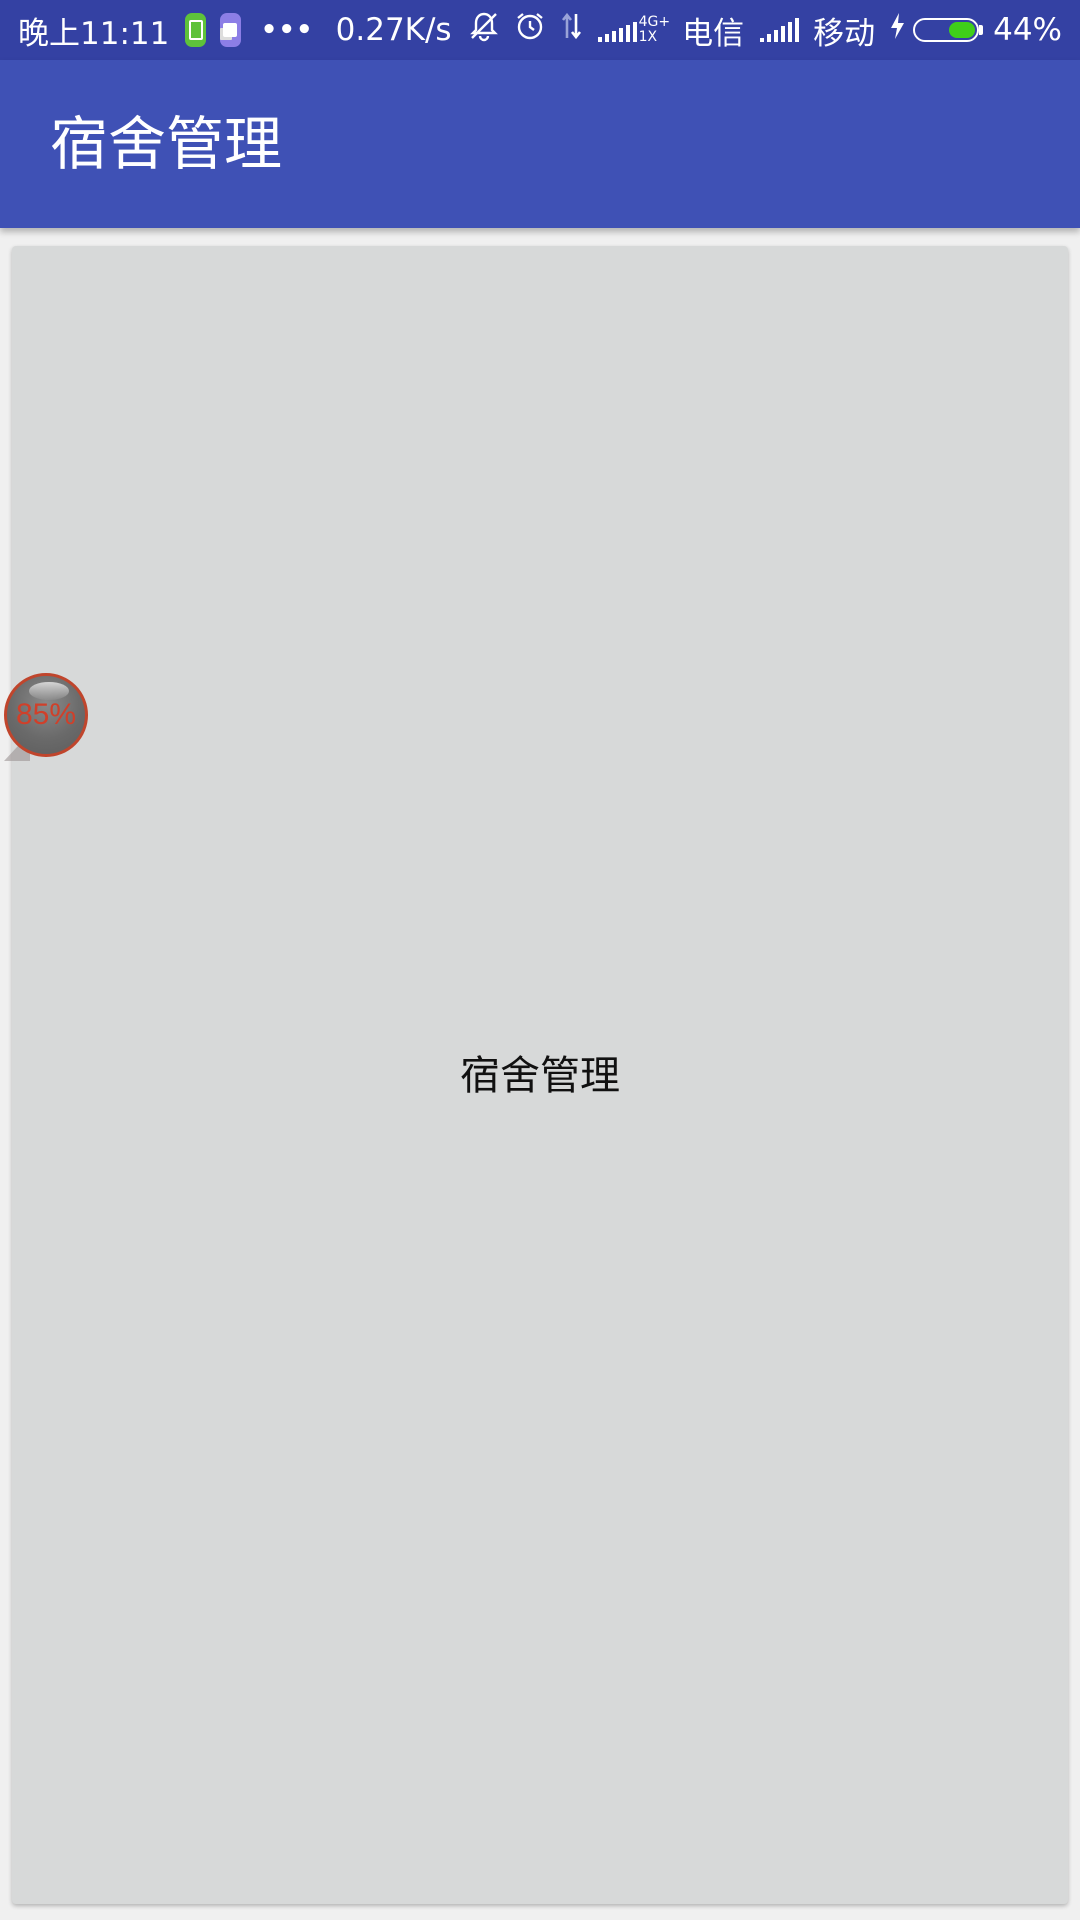 The image size is (1080, 1920). What do you see at coordinates (166, 144) in the screenshot?
I see `toolbar-title: 宿舍管理` at bounding box center [166, 144].